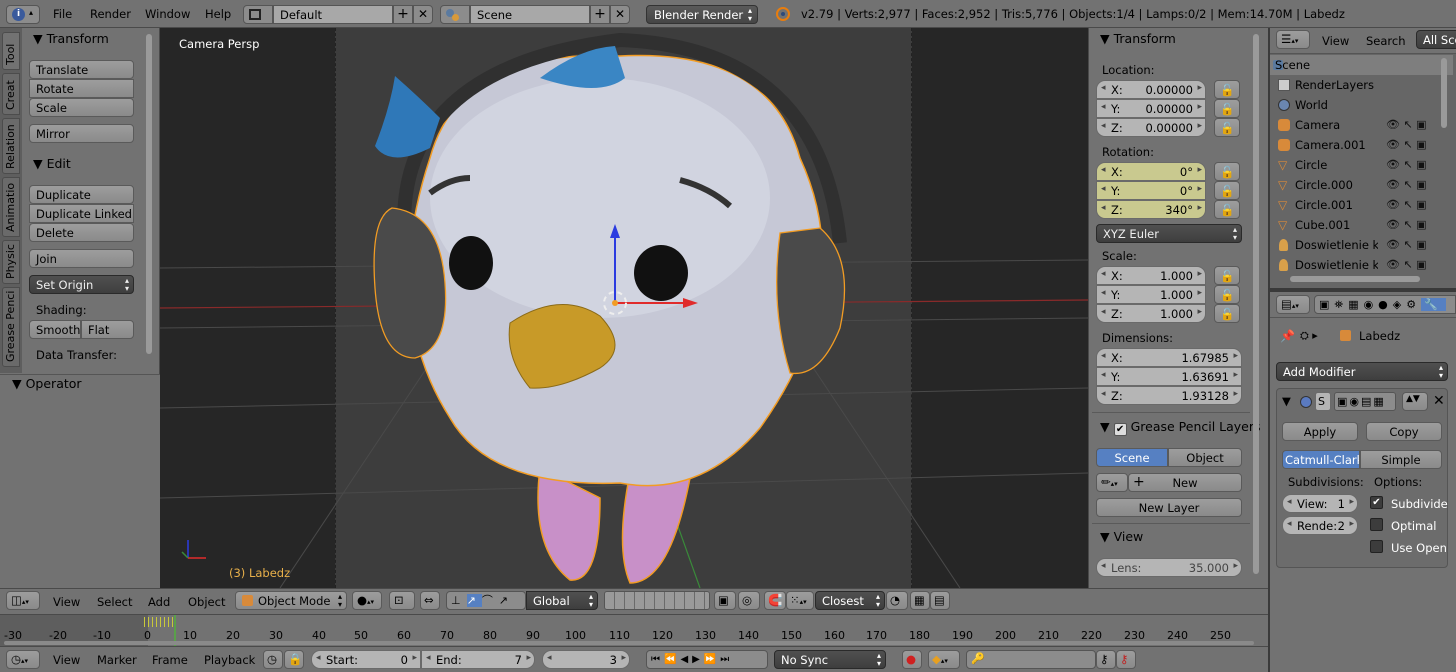 The image size is (1456, 672). I want to click on copy-modifier-button: Copy, so click(1404, 431).